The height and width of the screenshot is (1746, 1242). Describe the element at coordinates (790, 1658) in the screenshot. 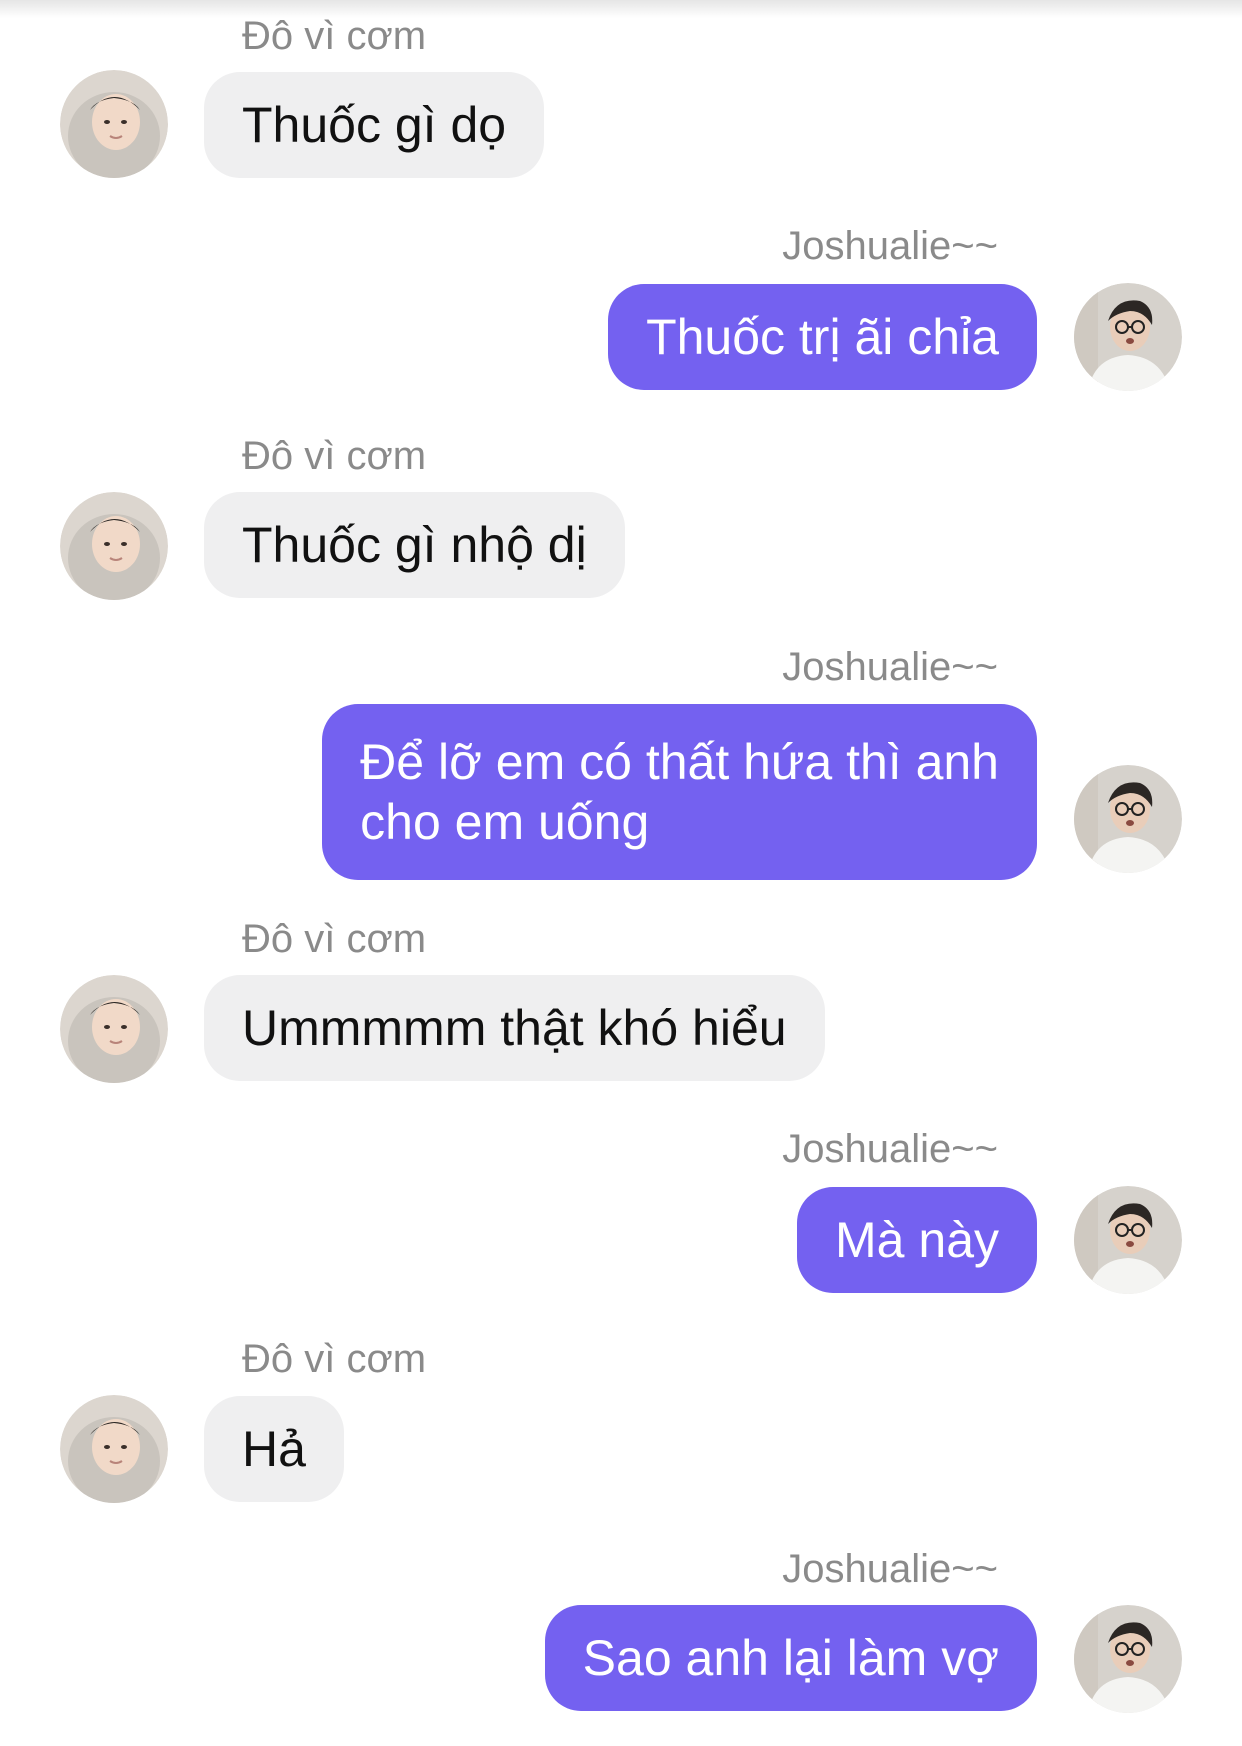

I see `message-bubble-outgoing: Sao anh lại làm vợ` at that location.